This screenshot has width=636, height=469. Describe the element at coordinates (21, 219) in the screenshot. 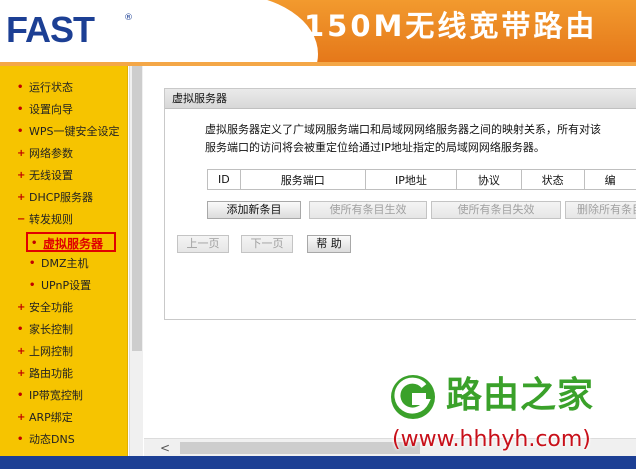

I see `collapse-minus-icon: −` at that location.